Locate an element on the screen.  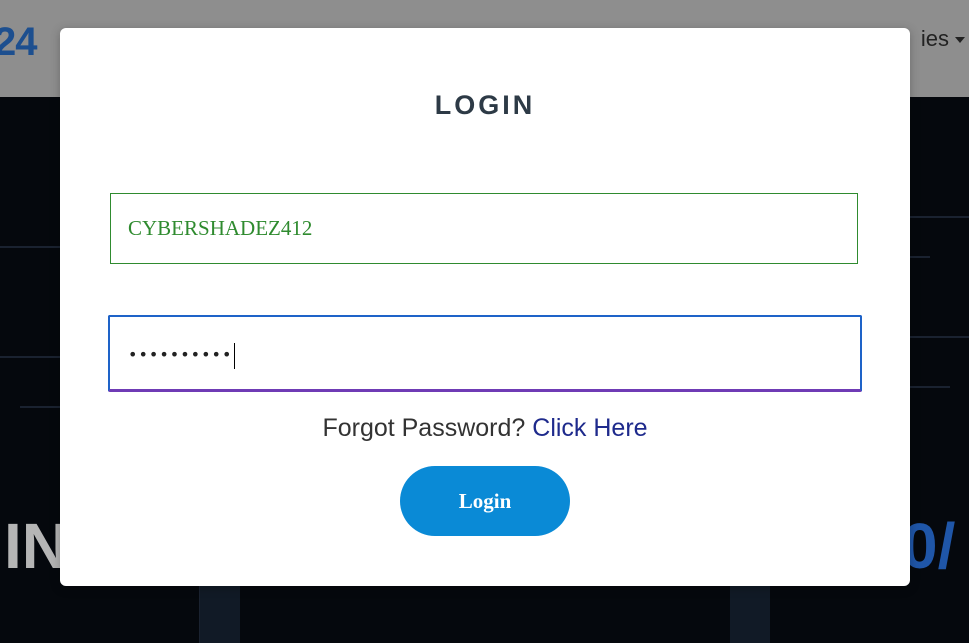
nav-dropdown: ies is located at coordinates (943, 39).